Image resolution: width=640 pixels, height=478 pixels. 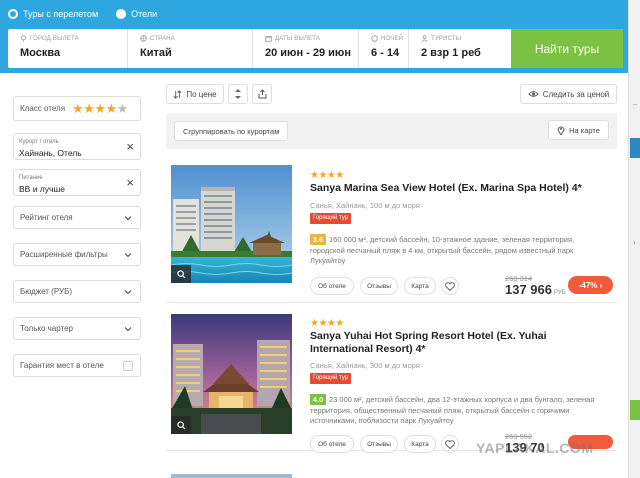 I want to click on watch-price-button: Следить за ценой, so click(x=568, y=94).